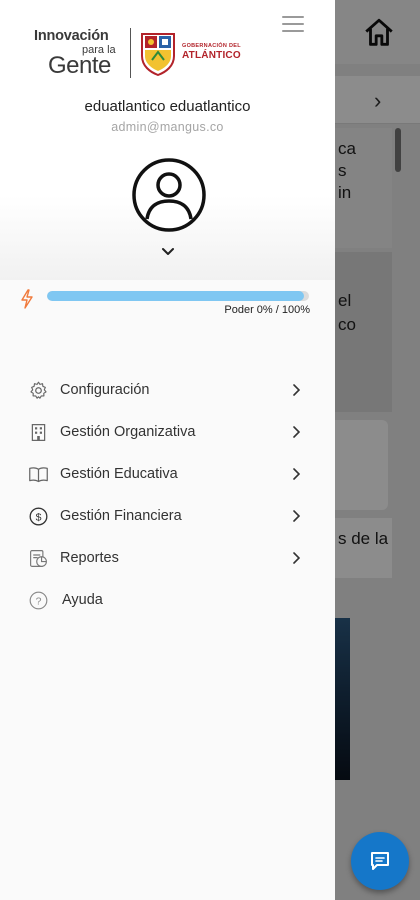 The image size is (420, 900). Describe the element at coordinates (128, 432) in the screenshot. I see `menu-item-label: Gestión Organizativa` at that location.